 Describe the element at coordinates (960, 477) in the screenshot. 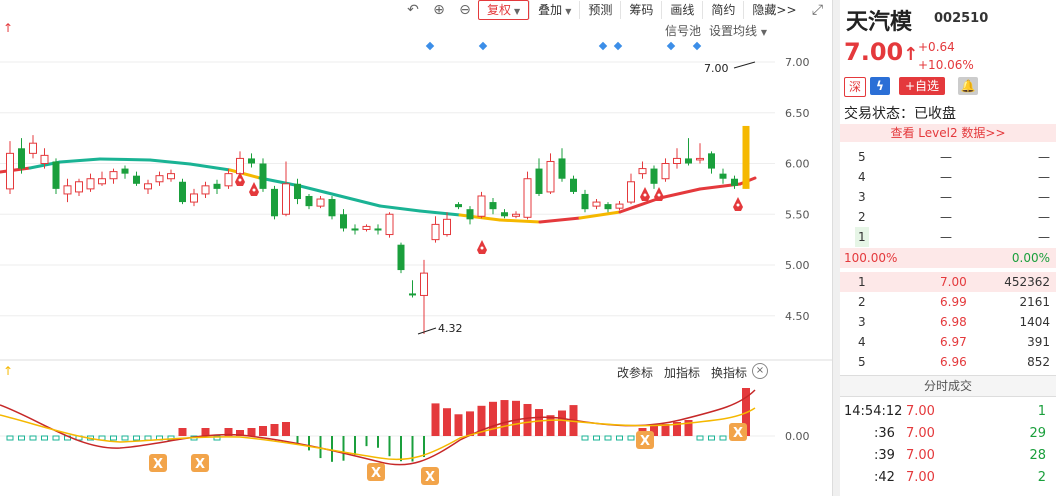

I see `tick-row: :42 7.00 2` at that location.